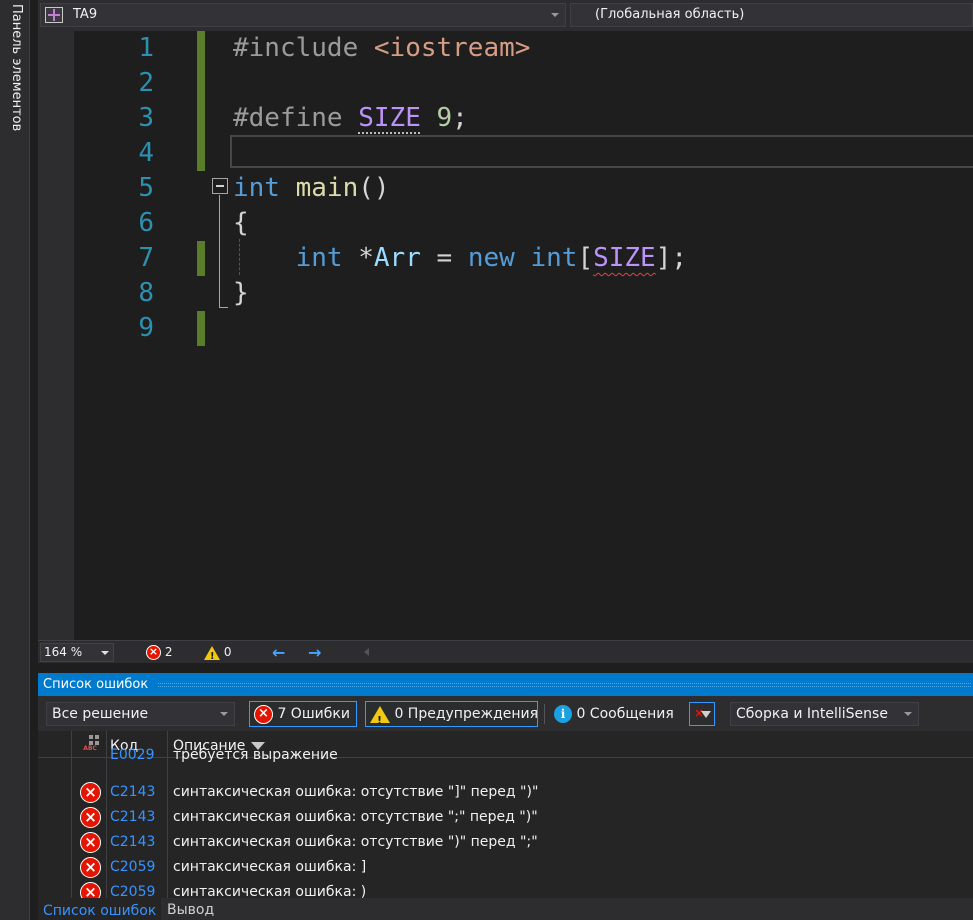  What do you see at coordinates (255, 755) in the screenshot?
I see `error-description: требуется выражение` at bounding box center [255, 755].